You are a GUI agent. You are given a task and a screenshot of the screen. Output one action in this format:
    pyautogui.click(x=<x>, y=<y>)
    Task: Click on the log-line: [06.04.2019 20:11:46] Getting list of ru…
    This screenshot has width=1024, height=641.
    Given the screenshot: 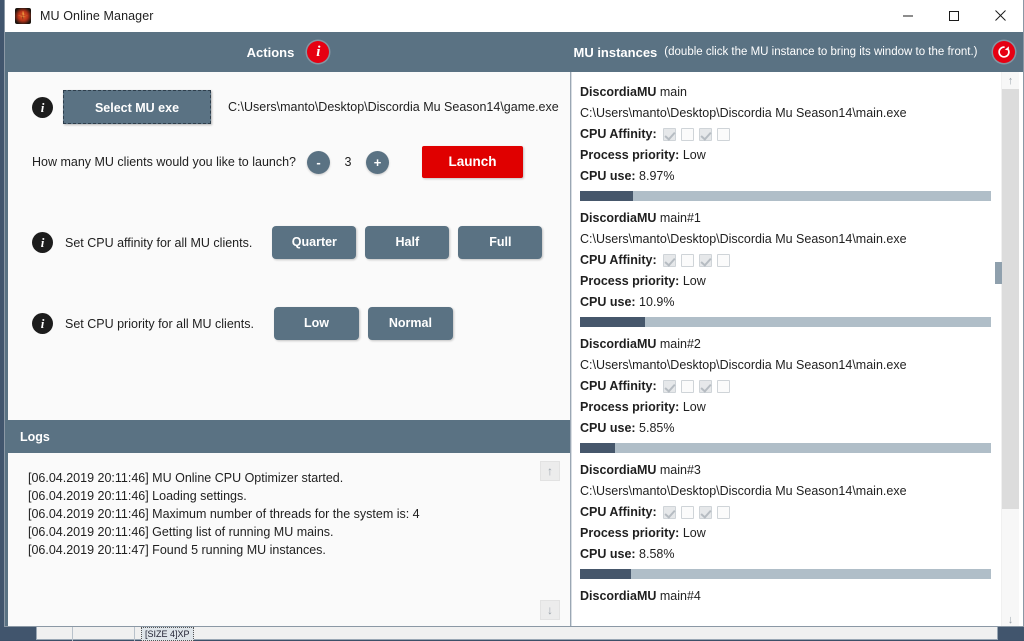 What is the action you would take?
    pyautogui.click(x=299, y=532)
    